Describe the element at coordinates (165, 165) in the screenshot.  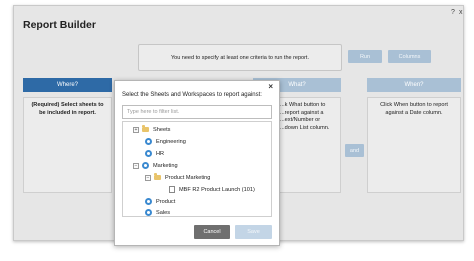
I see `tree-item-label: Marketing` at that location.